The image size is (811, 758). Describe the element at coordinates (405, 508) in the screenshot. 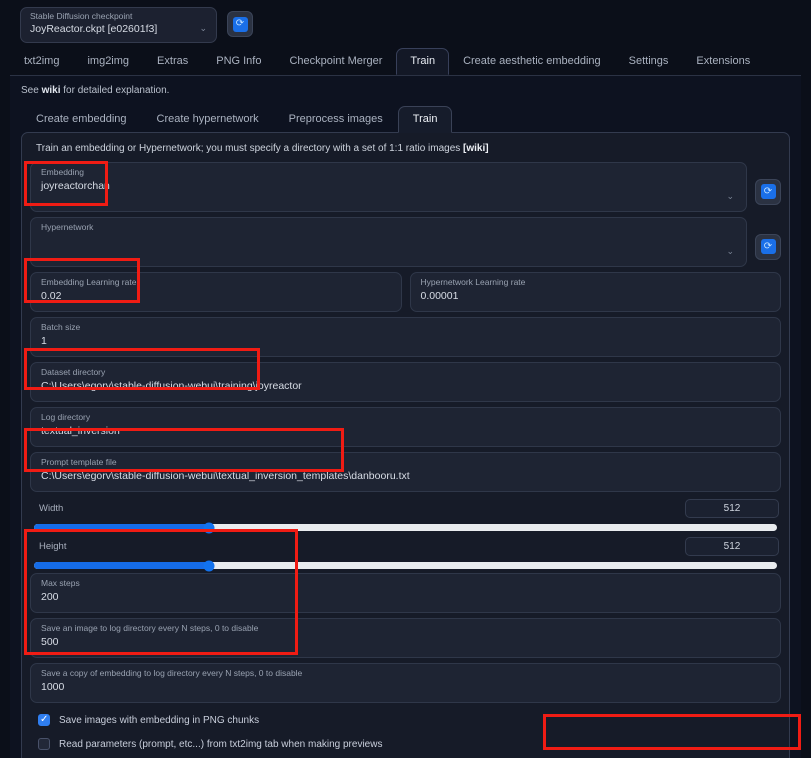

I see `width-slider-header: Width 512` at that location.